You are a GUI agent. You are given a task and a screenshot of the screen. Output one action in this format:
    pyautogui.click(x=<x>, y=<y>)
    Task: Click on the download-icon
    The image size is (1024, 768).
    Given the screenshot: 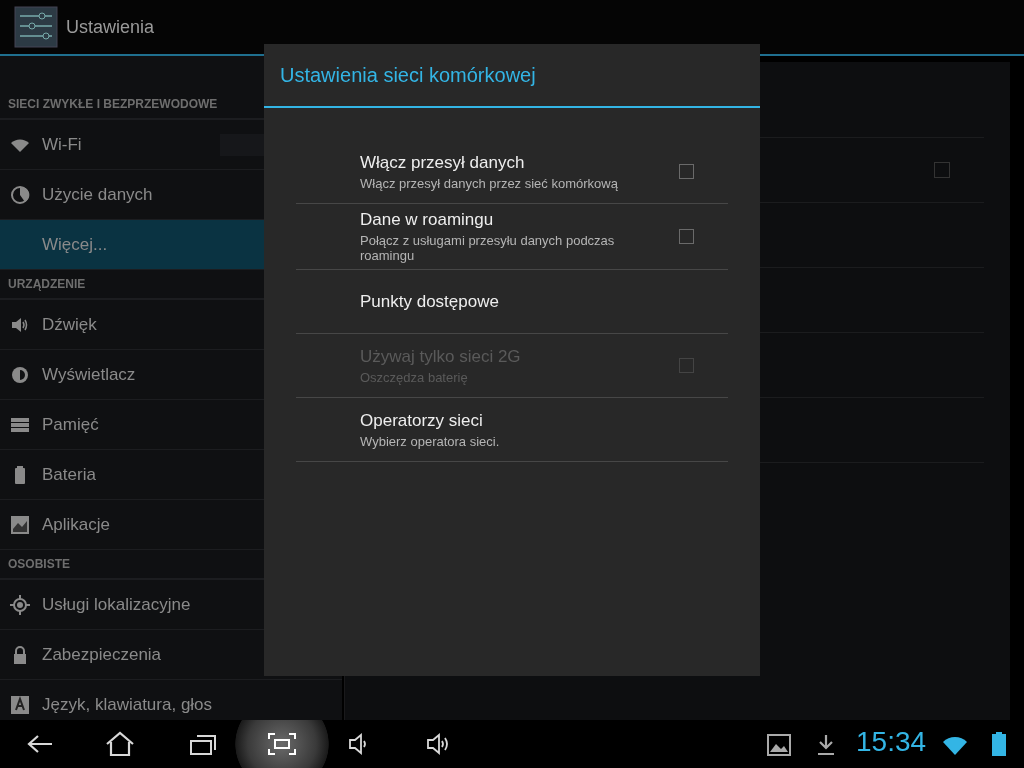 What is the action you would take?
    pyautogui.click(x=826, y=745)
    